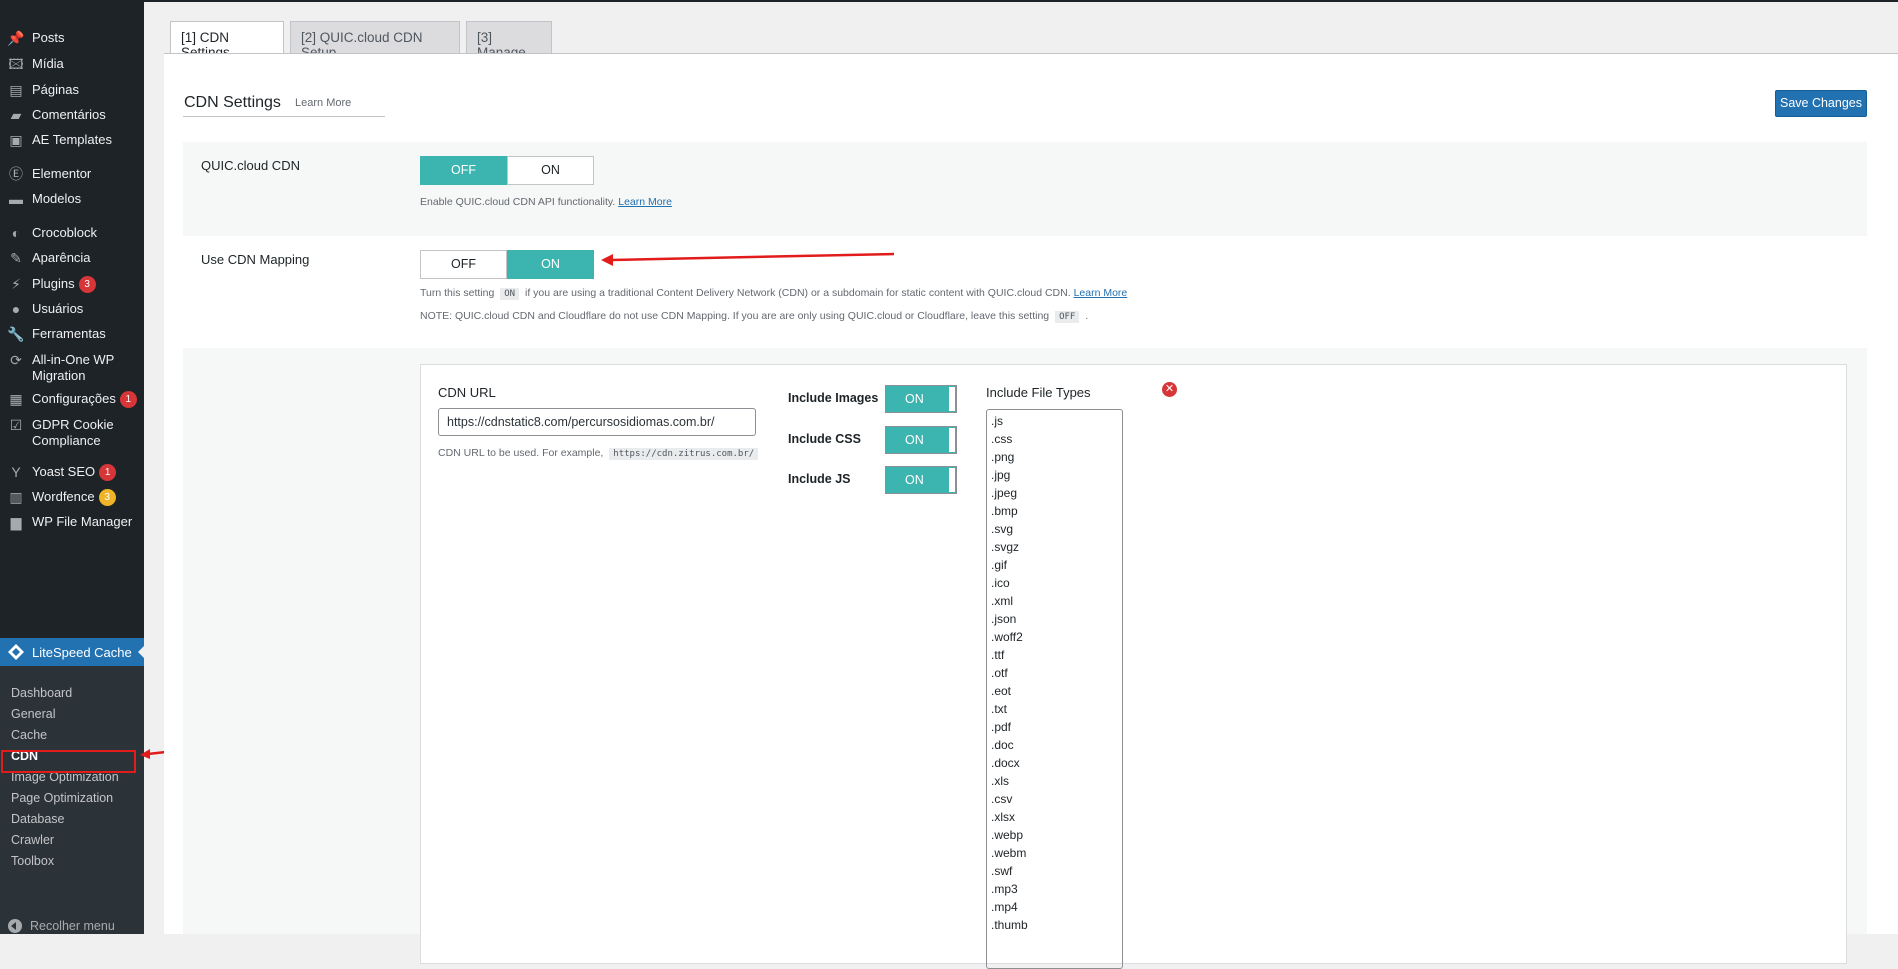 The image size is (1898, 969). What do you see at coordinates (72, 367) in the screenshot?
I see `sidebar-item-all-in-one-wp-migration: ⟳ All-in-One WP Migration` at bounding box center [72, 367].